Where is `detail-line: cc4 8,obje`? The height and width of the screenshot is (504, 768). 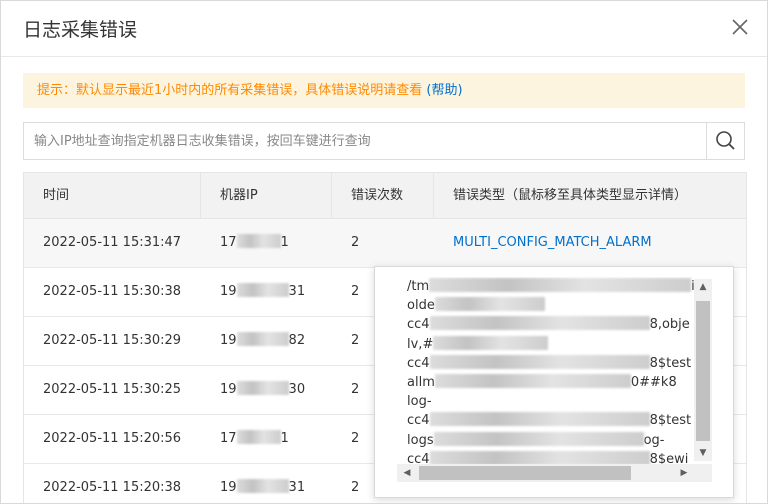
detail-line: cc4 8,obje is located at coordinates (550, 324).